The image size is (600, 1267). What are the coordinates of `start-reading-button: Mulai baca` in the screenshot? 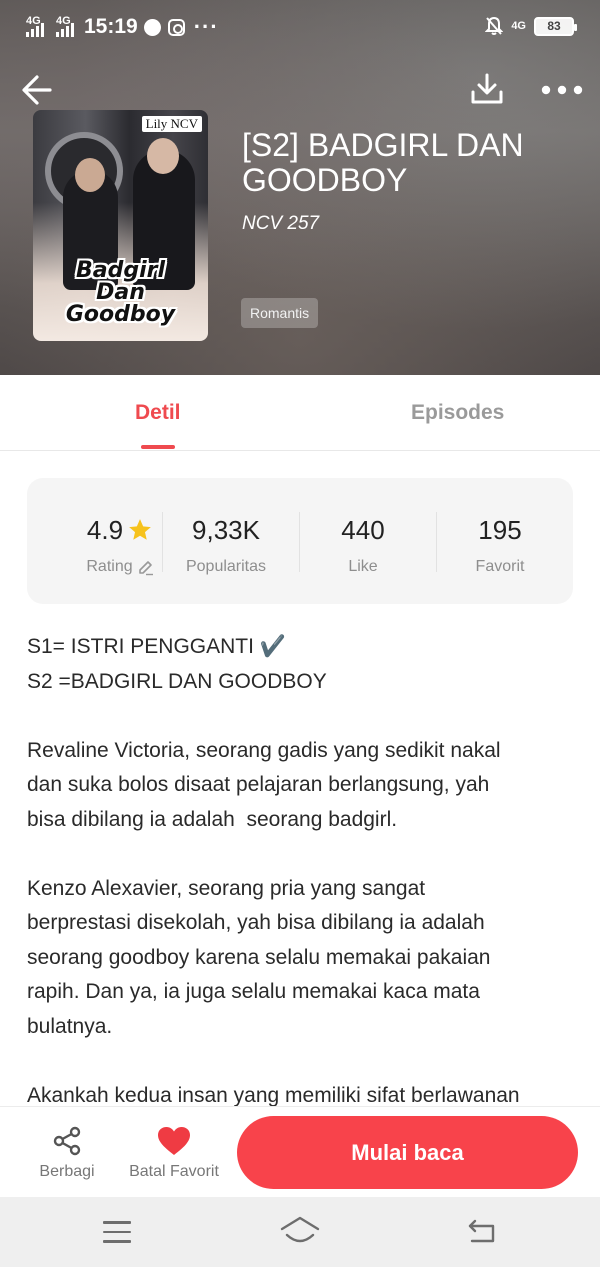 It's located at (407, 1152).